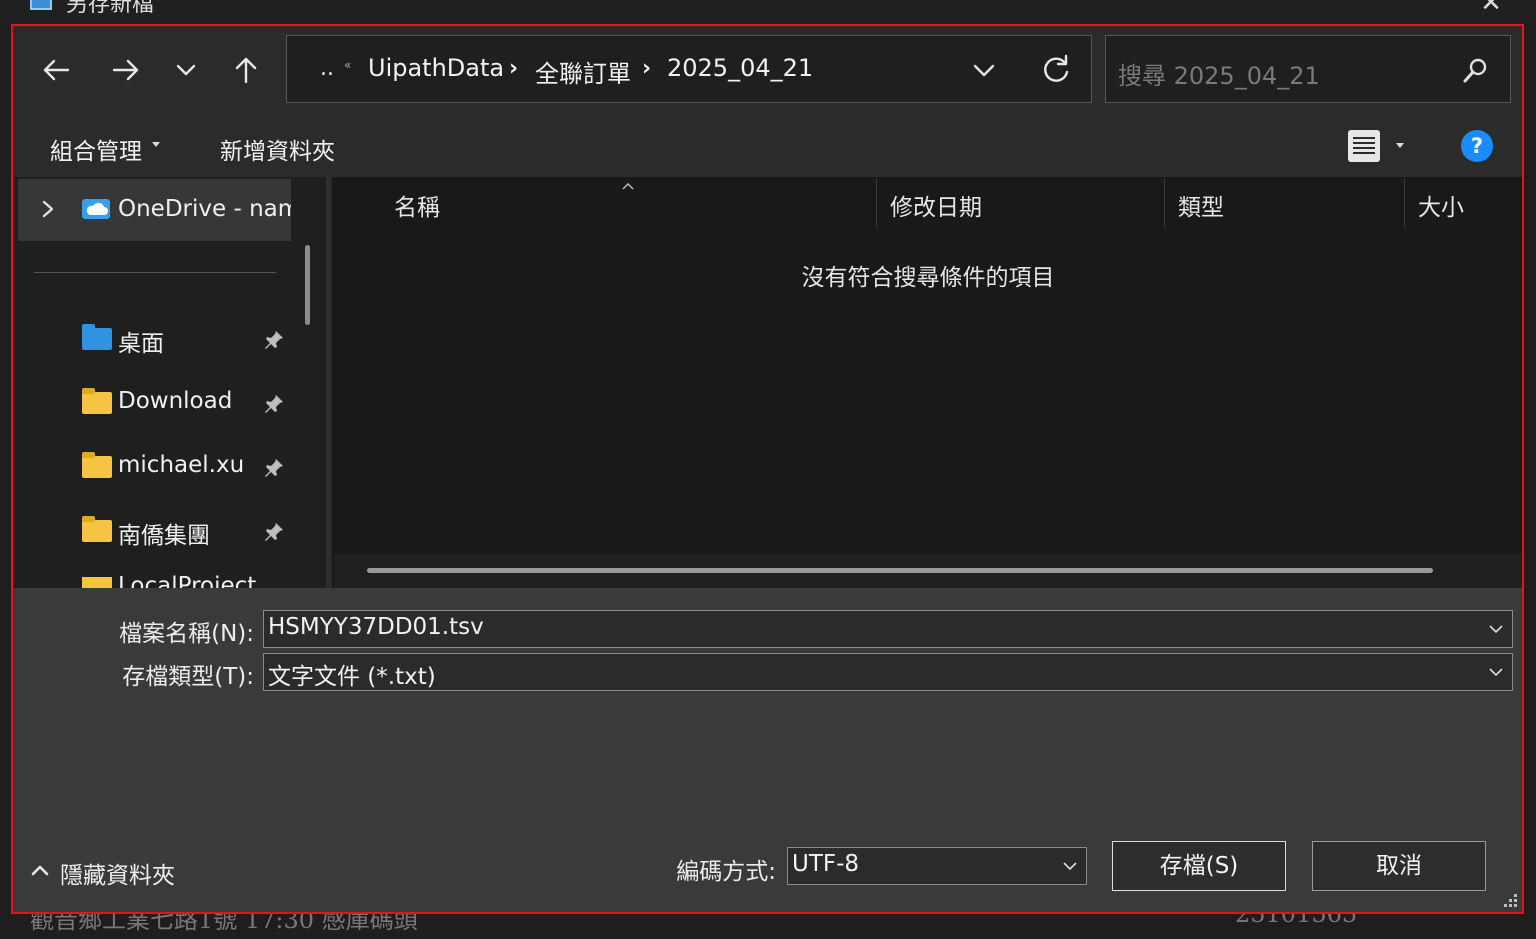 The width and height of the screenshot is (1536, 939). Describe the element at coordinates (1201, 205) in the screenshot. I see `column-type: 類型` at that location.